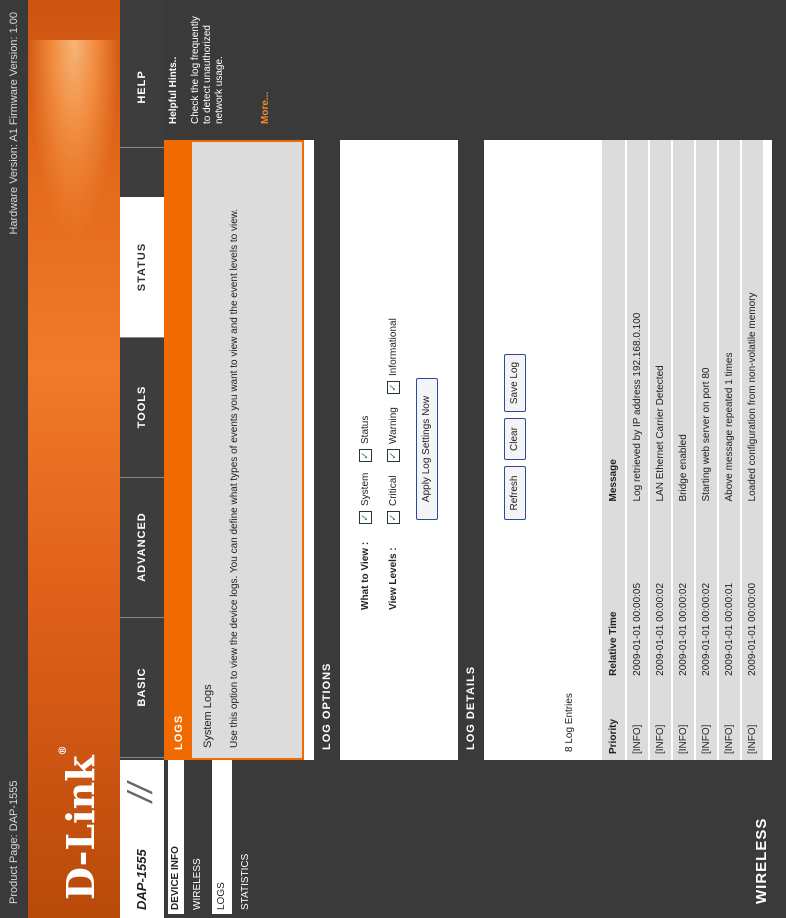  I want to click on apply-log-settings-button: Apply Log Settings Now, so click(427, 449).